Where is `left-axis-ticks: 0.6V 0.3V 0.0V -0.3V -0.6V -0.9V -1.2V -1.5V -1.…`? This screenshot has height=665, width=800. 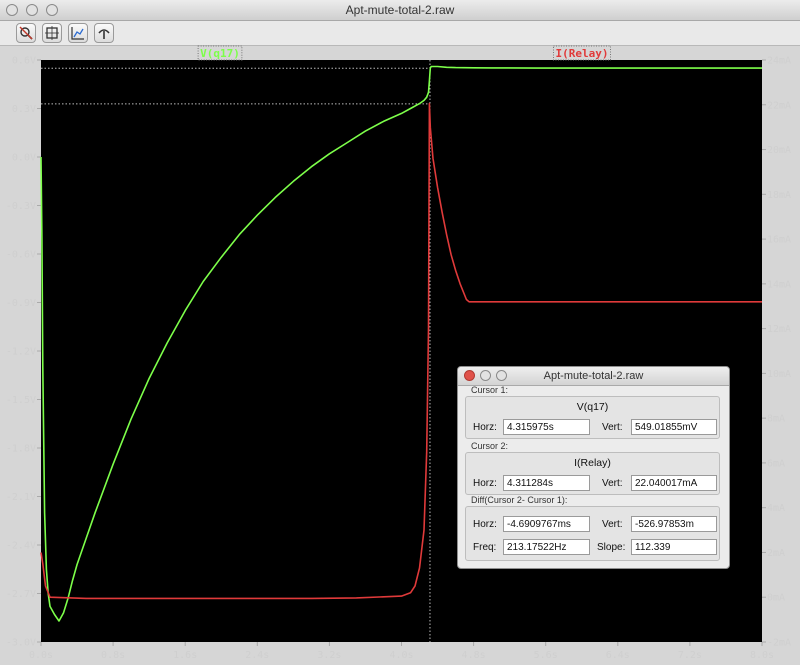
left-axis-ticks: 0.6V 0.3V 0.0V -0.3V -0.6V -0.9V -1.2V -1.5V -1.… is located at coordinates (23, 352).